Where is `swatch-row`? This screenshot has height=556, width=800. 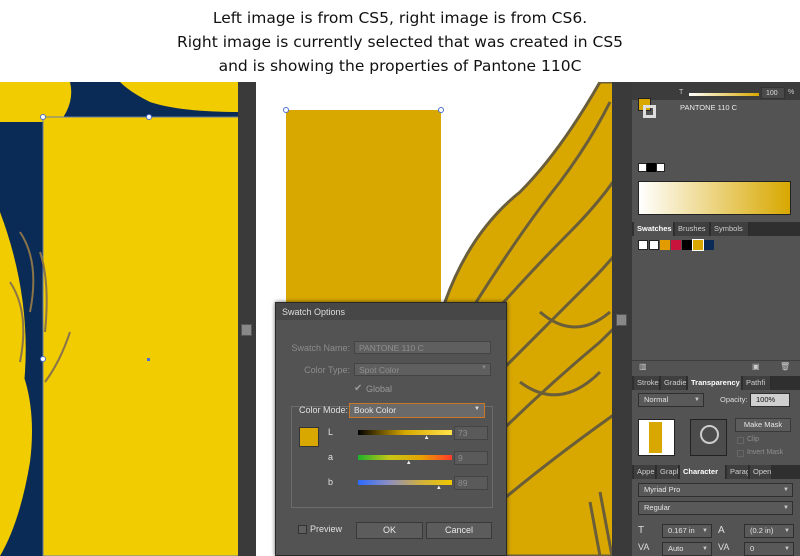
swatch-row is located at coordinates (676, 245).